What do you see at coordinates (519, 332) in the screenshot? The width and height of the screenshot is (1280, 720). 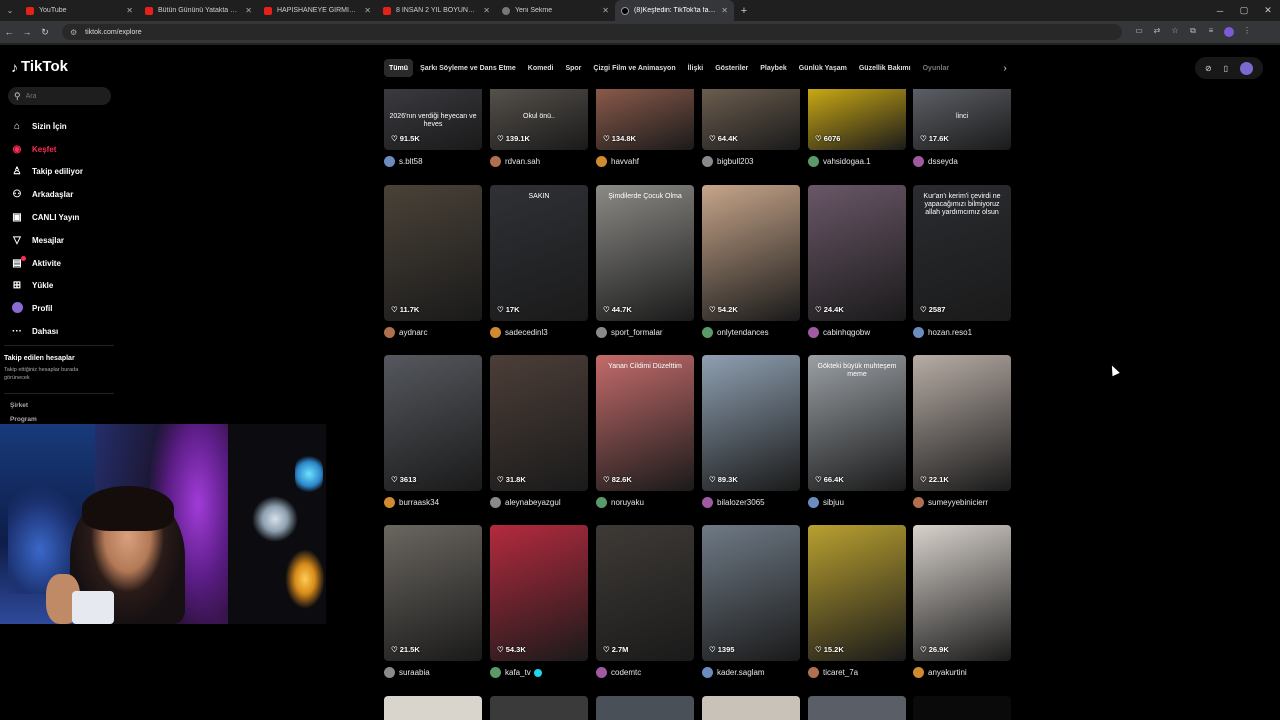 I see `video-author: sadecedinl3` at bounding box center [519, 332].